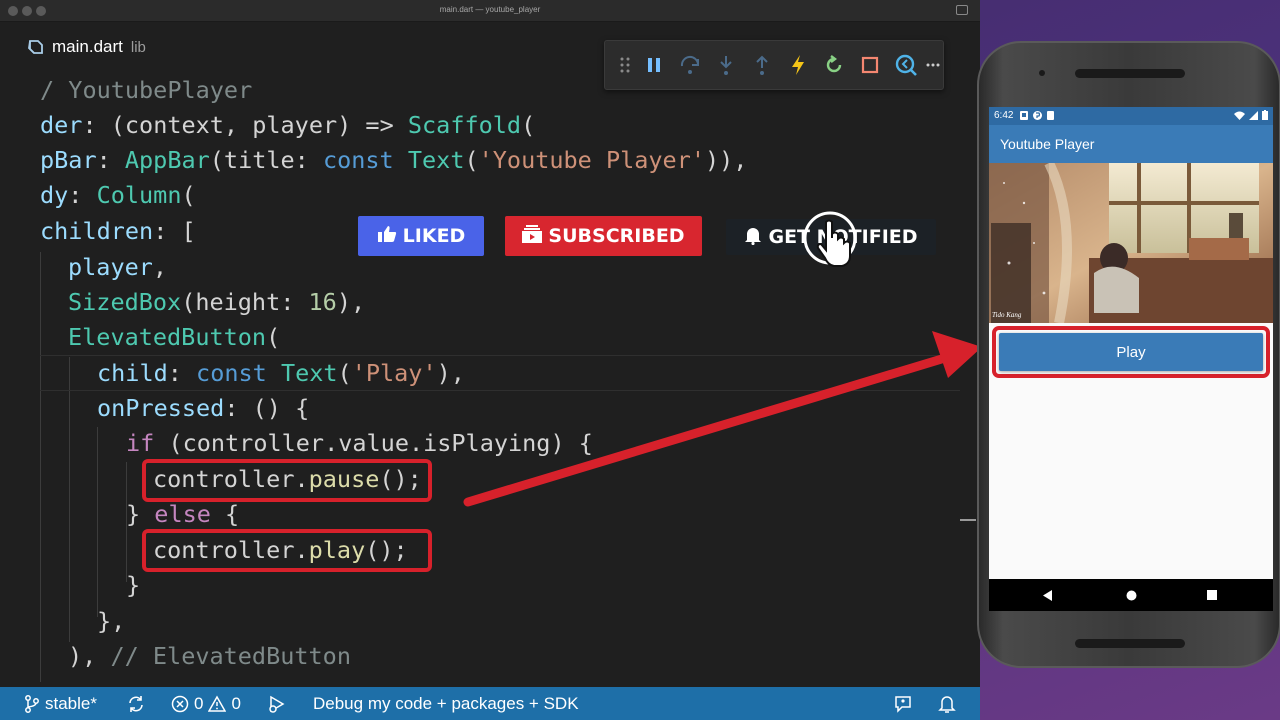 Image resolution: width=1280 pixels, height=720 pixels. I want to click on feedback-icon, so click(903, 703).